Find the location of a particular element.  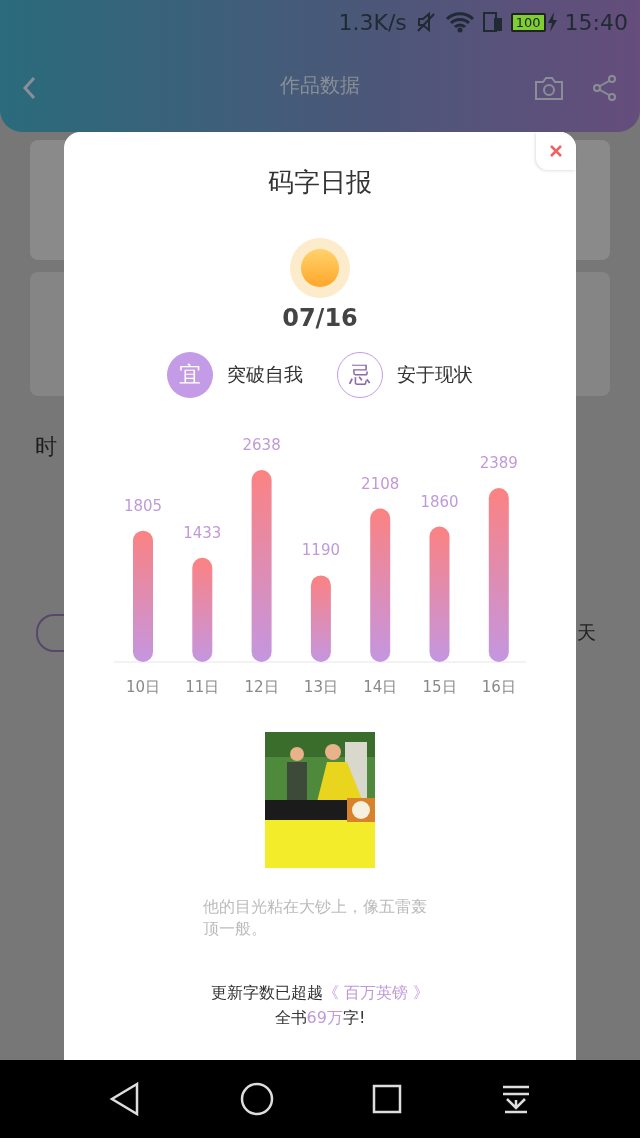

axis-label: 10日 is located at coordinates (143, 687).